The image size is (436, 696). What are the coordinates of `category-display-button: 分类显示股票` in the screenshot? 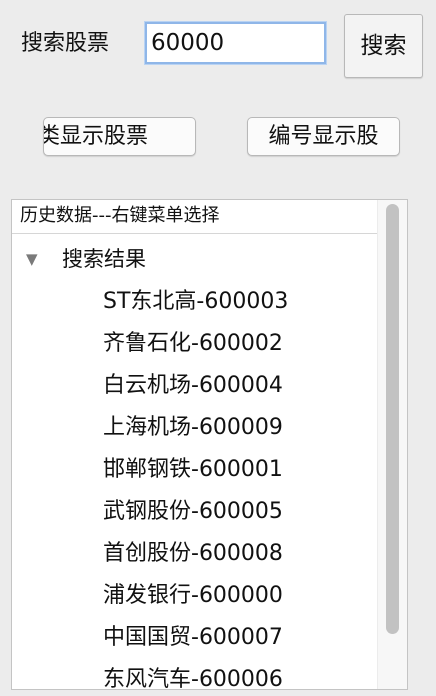 It's located at (119, 136).